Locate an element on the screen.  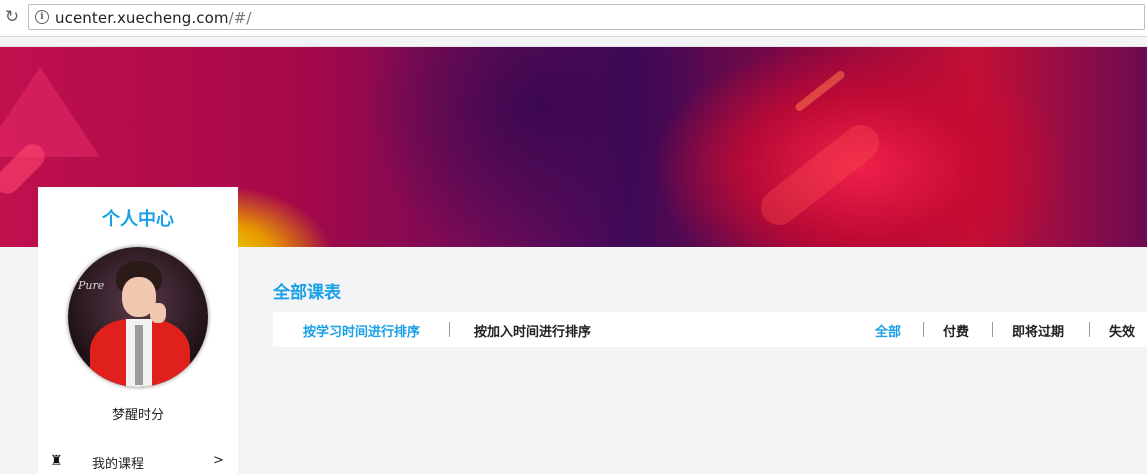
address-bar: i ucenter.xuecheng.com/#/ is located at coordinates (586, 17).